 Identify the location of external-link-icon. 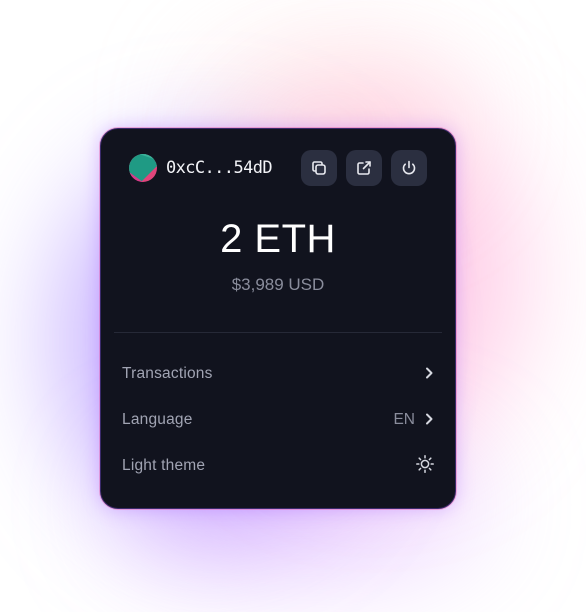
(364, 168).